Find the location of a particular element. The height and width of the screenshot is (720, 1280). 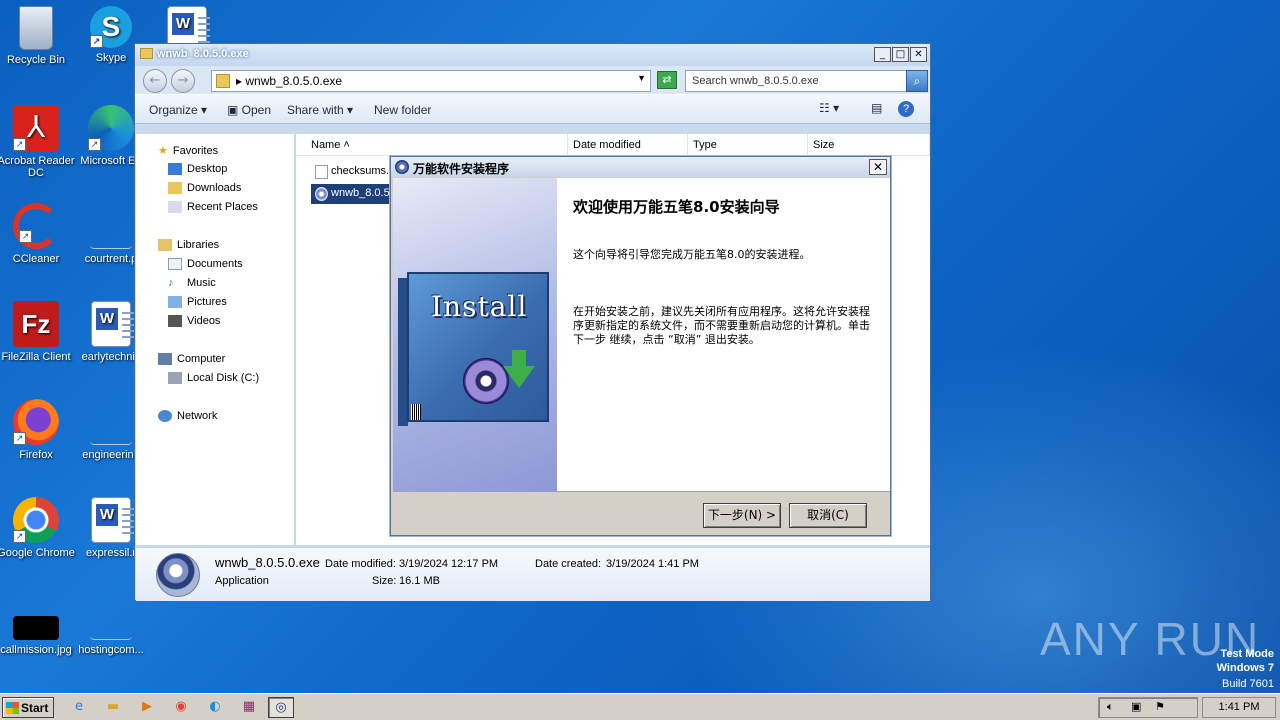

nav-local-disk: Local Disk (C:) is located at coordinates (213, 378).